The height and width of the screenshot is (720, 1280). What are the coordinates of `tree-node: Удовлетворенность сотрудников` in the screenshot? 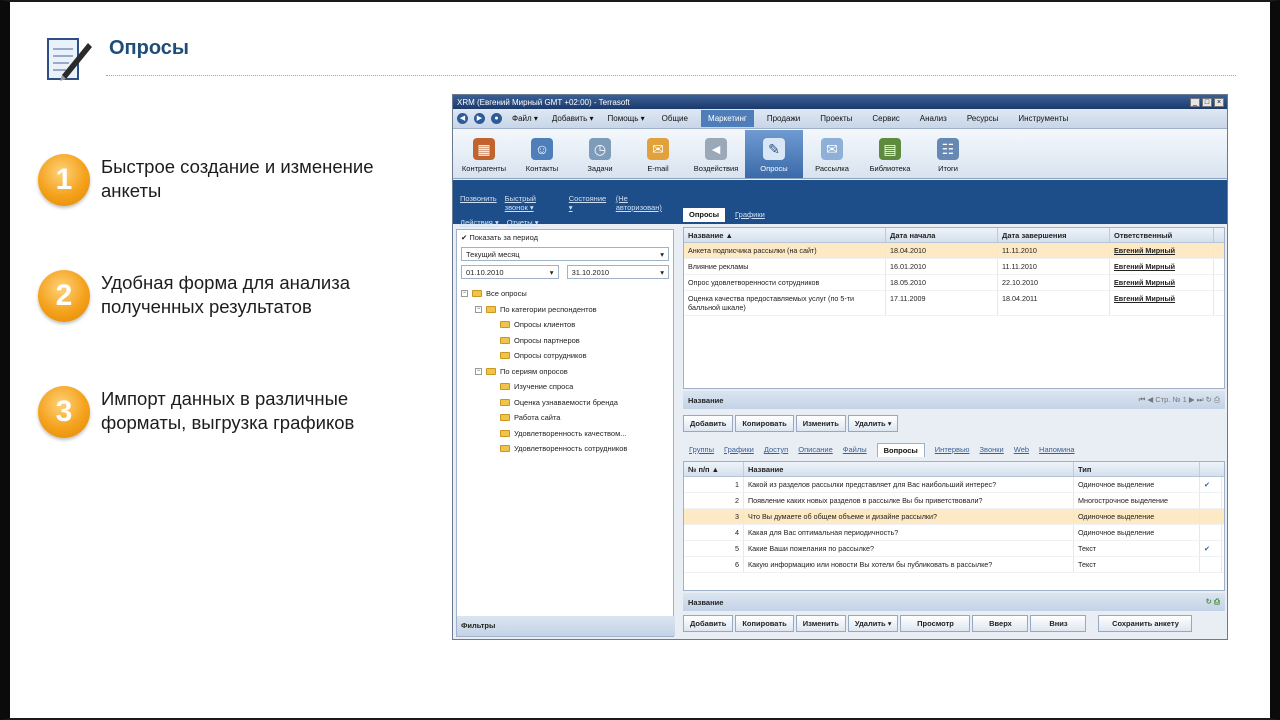 It's located at (544, 449).